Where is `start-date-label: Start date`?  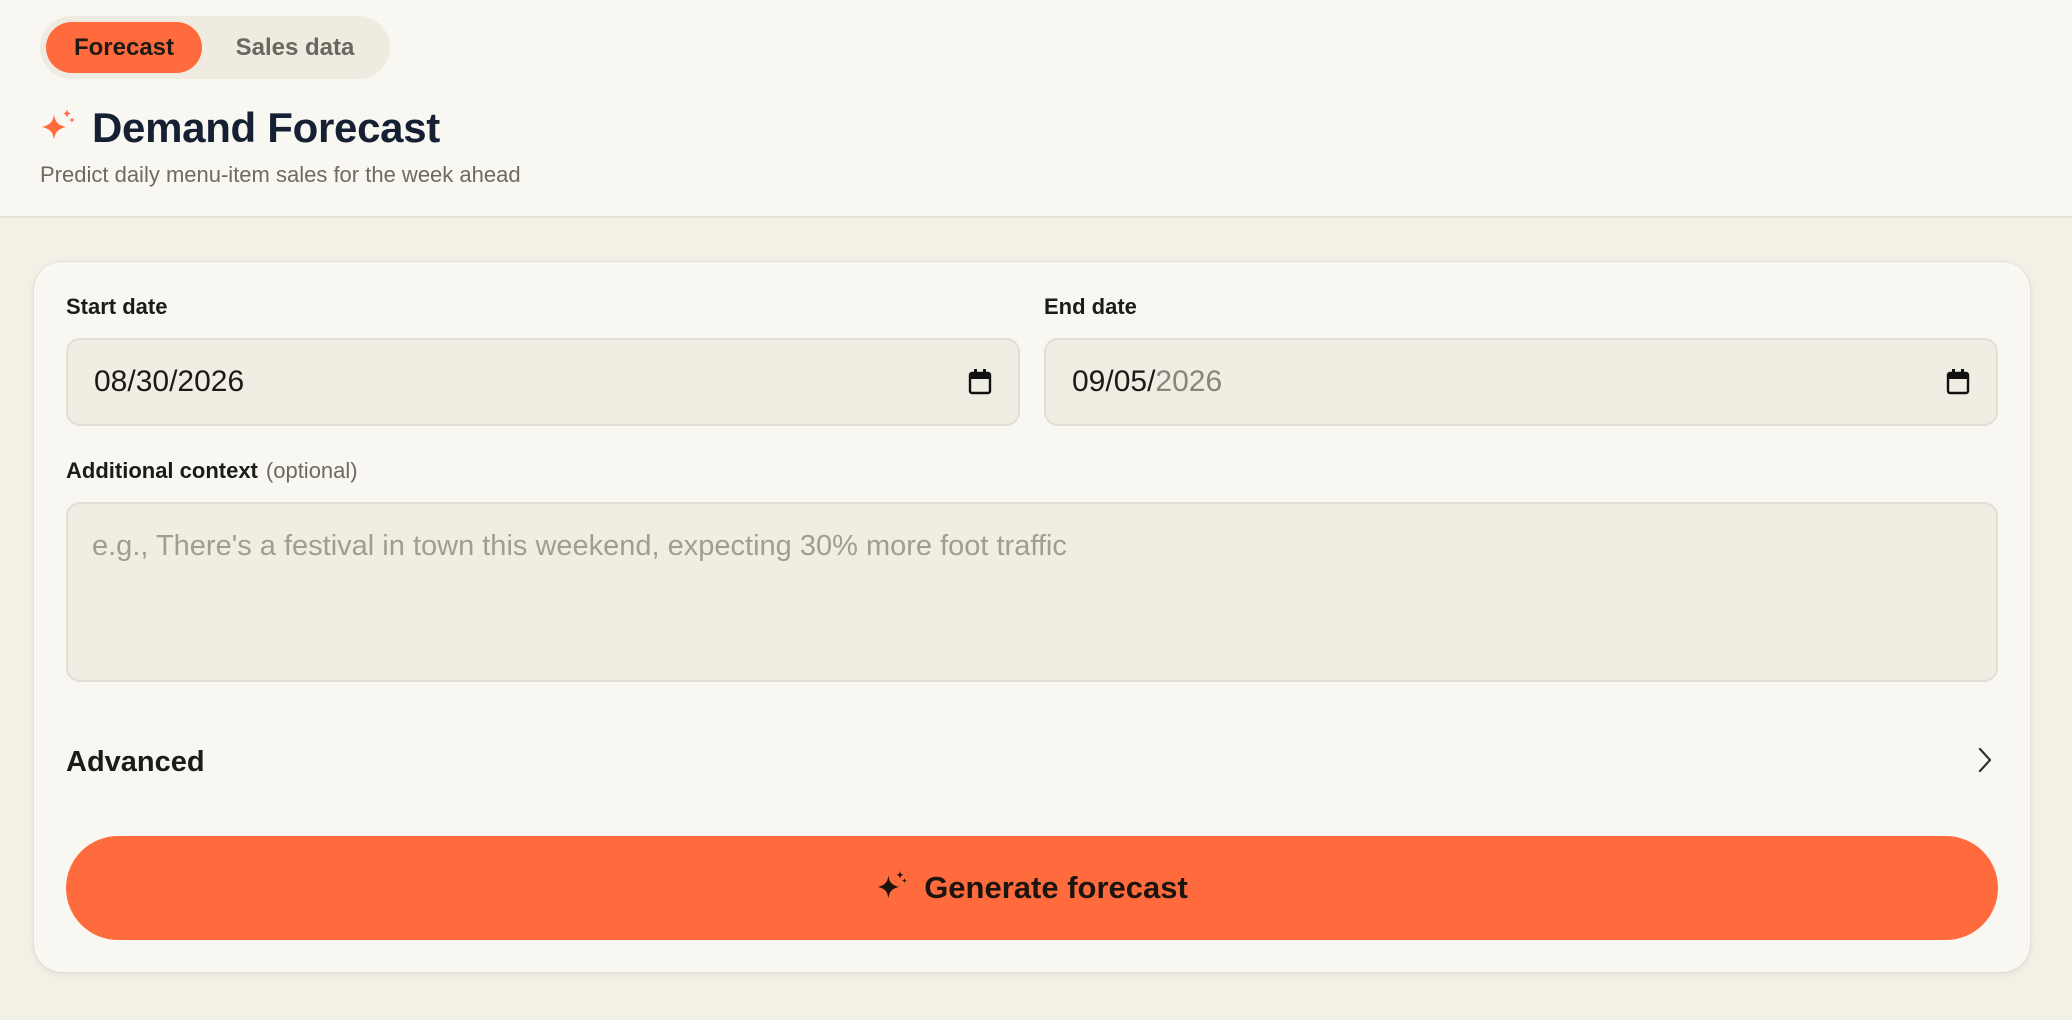
start-date-label: Start date is located at coordinates (117, 306).